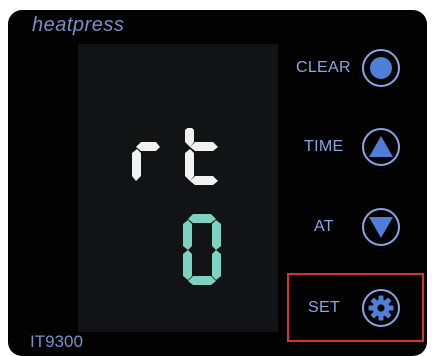  Describe the element at coordinates (175, 156) in the screenshot. I see `seven-segment-rt` at that location.